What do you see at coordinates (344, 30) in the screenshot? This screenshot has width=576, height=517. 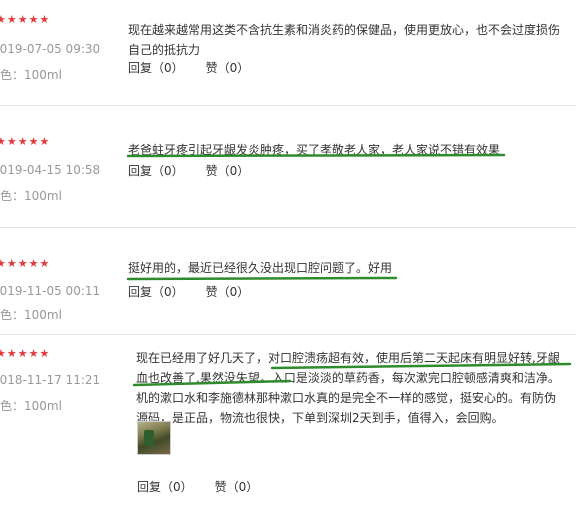 I see `review-text-line: 现在越来越常用这类不含抗生素和消炎药的保健品，使用更放心，也不会过度损伤` at bounding box center [344, 30].